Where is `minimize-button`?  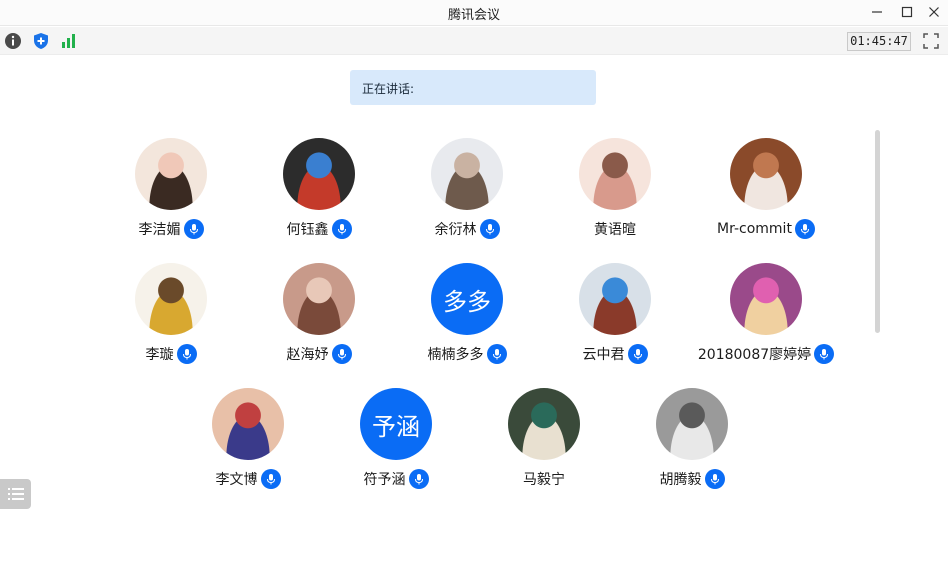 minimize-button is located at coordinates (877, 12).